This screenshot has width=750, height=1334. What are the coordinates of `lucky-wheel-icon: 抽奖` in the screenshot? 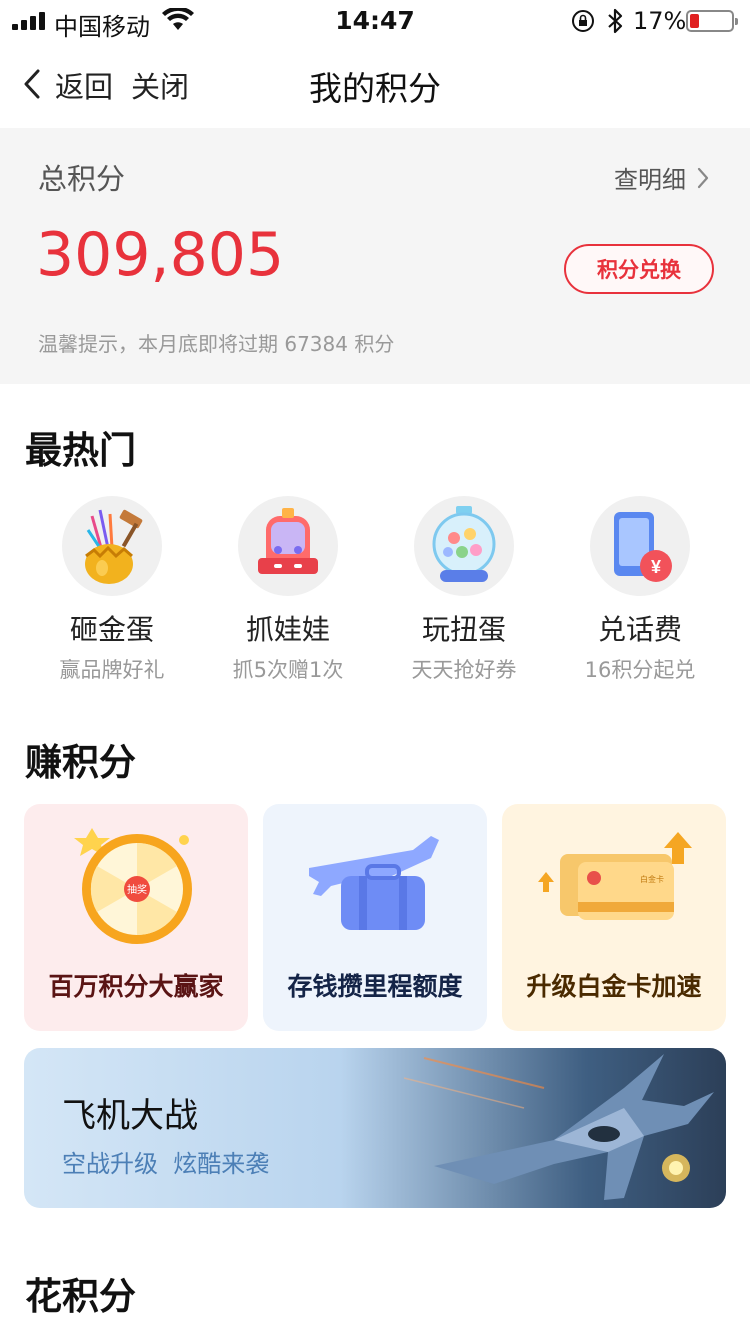 It's located at (133, 886).